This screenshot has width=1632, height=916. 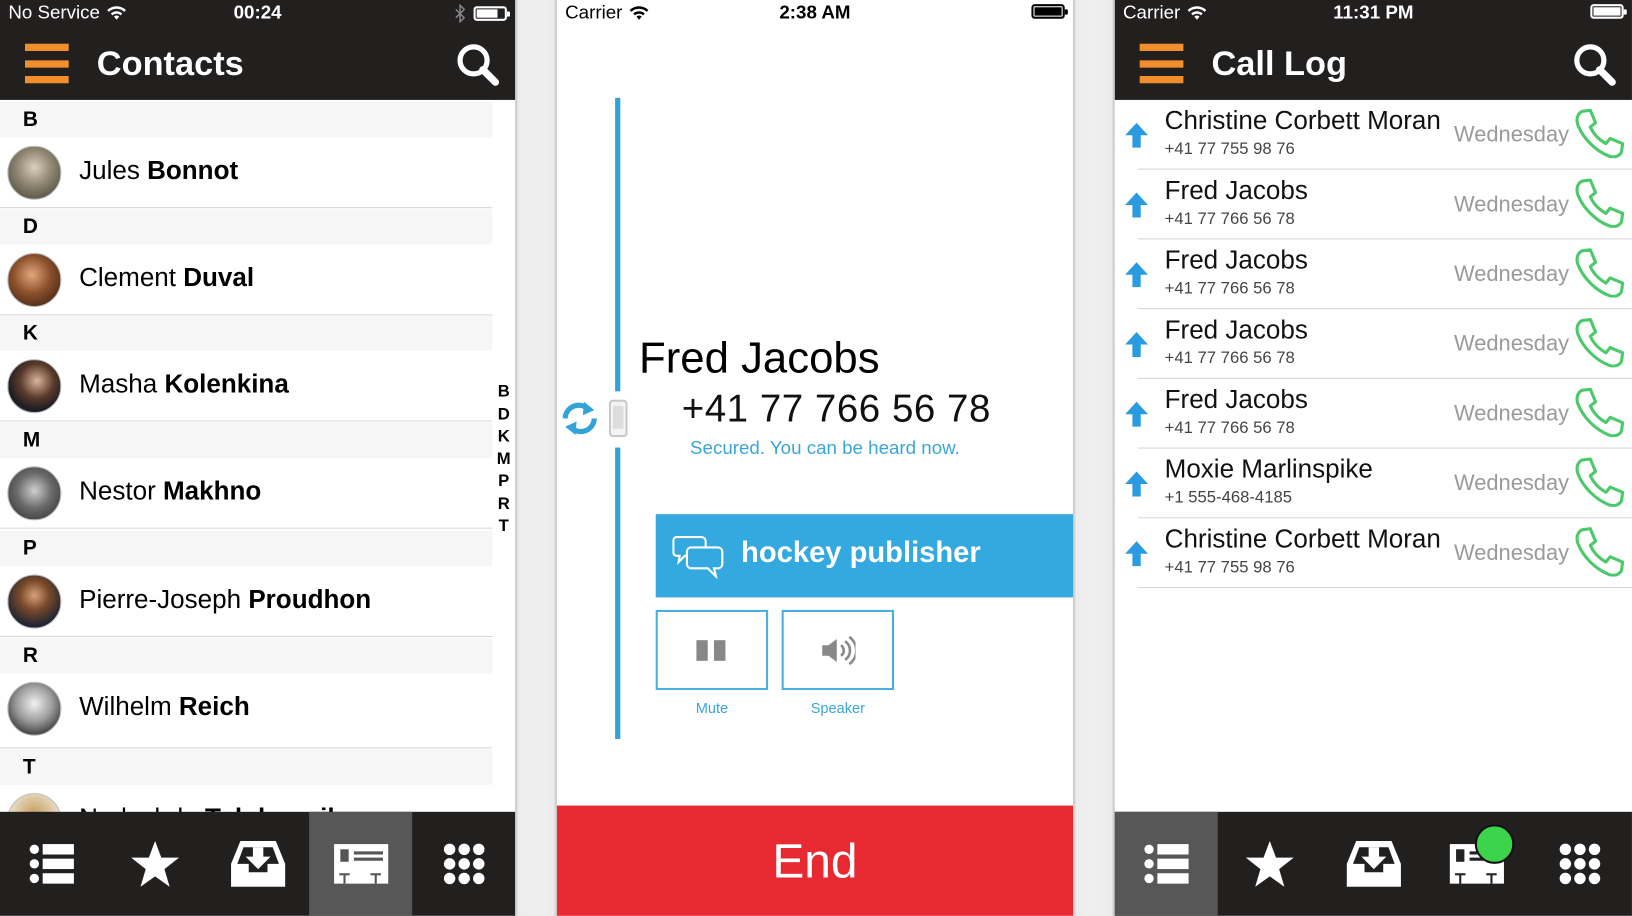 What do you see at coordinates (246, 227) in the screenshot?
I see `section-header: D` at bounding box center [246, 227].